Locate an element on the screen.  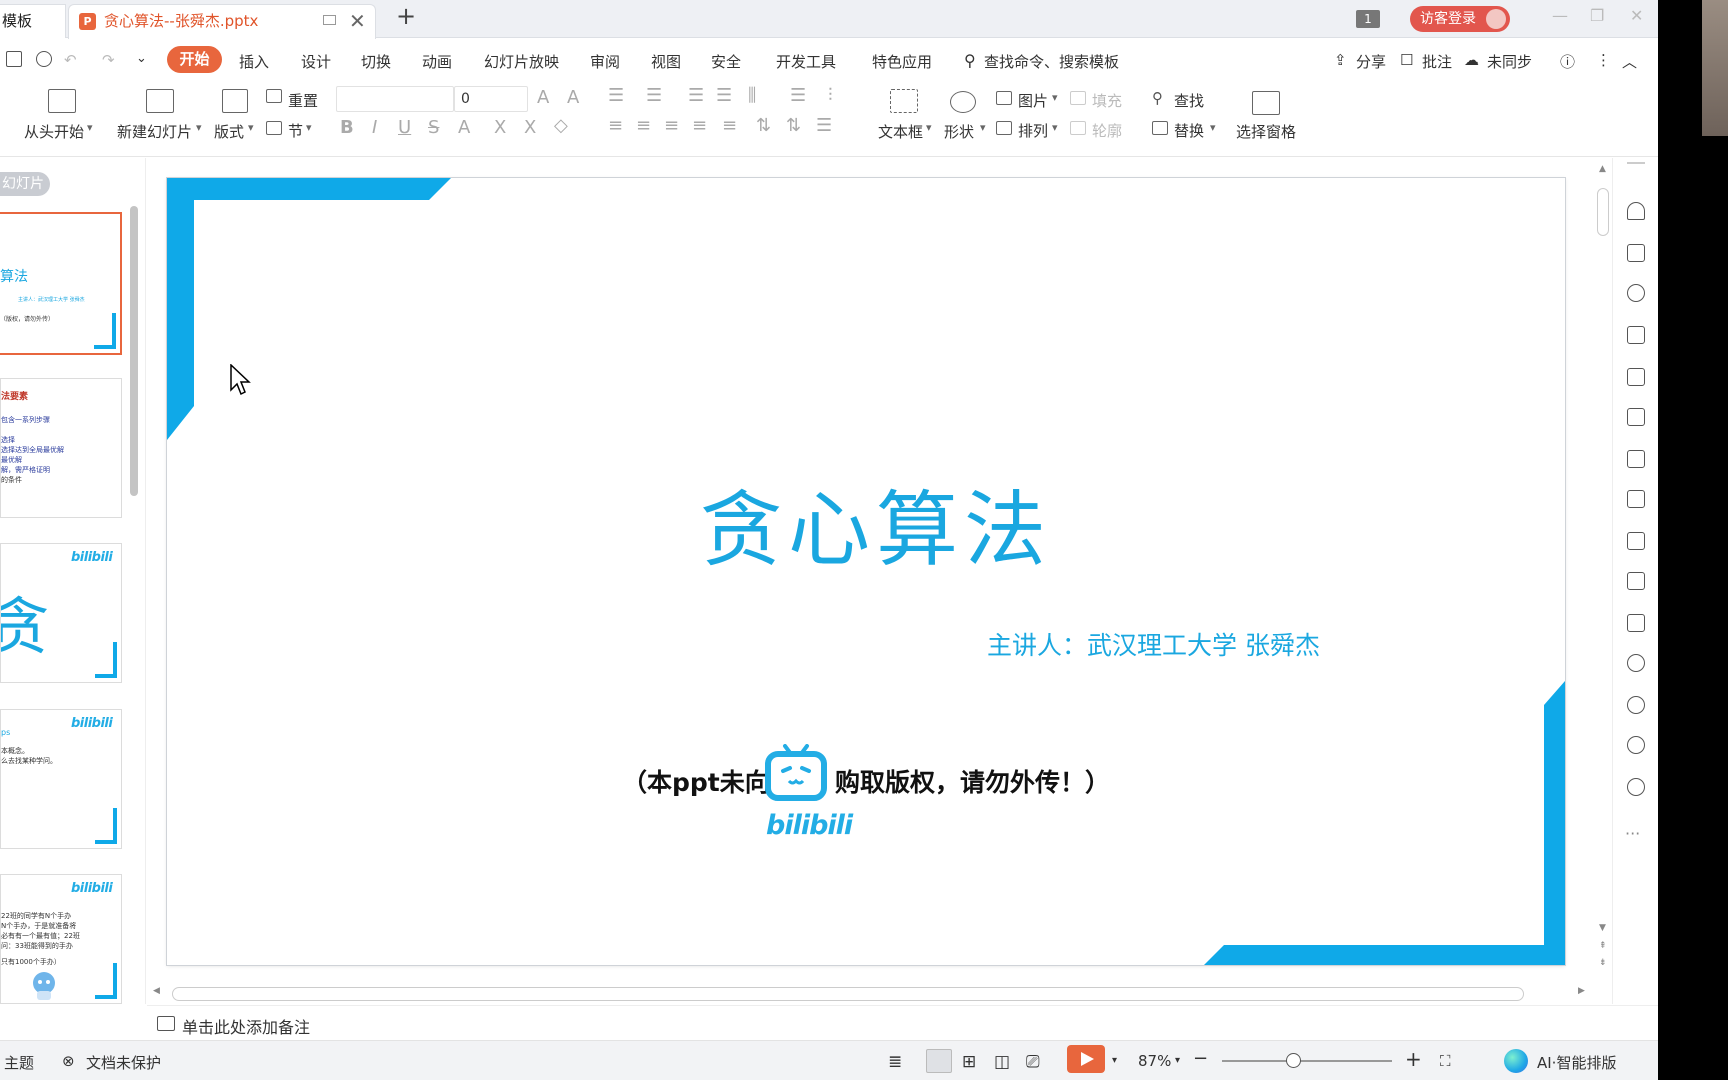
notes-placeholder: 单击此处添加备注 is located at coordinates (246, 1026).